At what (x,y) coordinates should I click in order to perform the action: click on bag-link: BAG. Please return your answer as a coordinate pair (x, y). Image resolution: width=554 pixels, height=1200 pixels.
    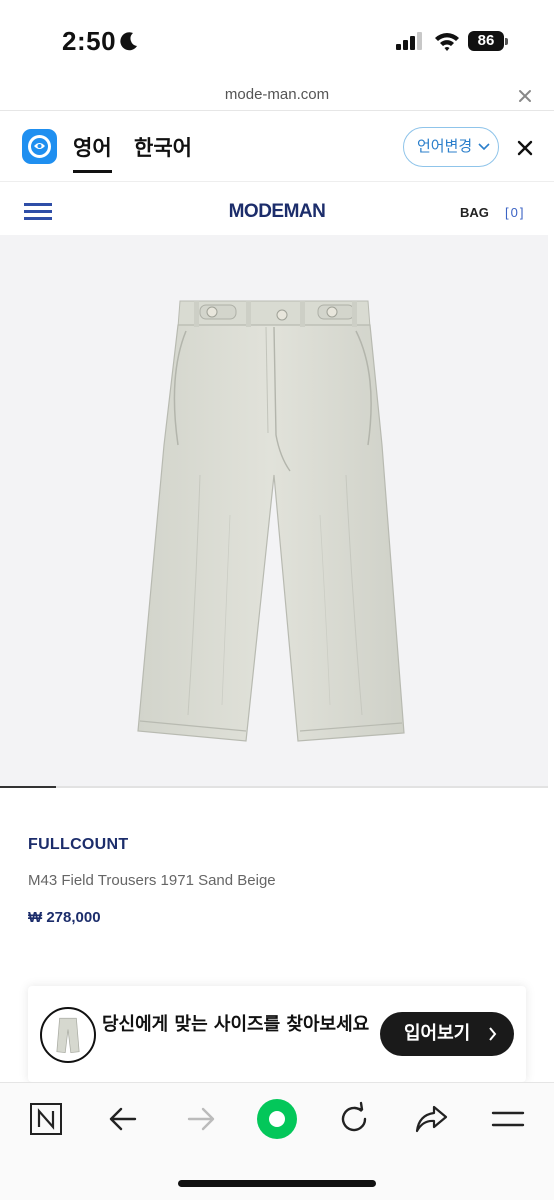
    Looking at the image, I should click on (474, 212).